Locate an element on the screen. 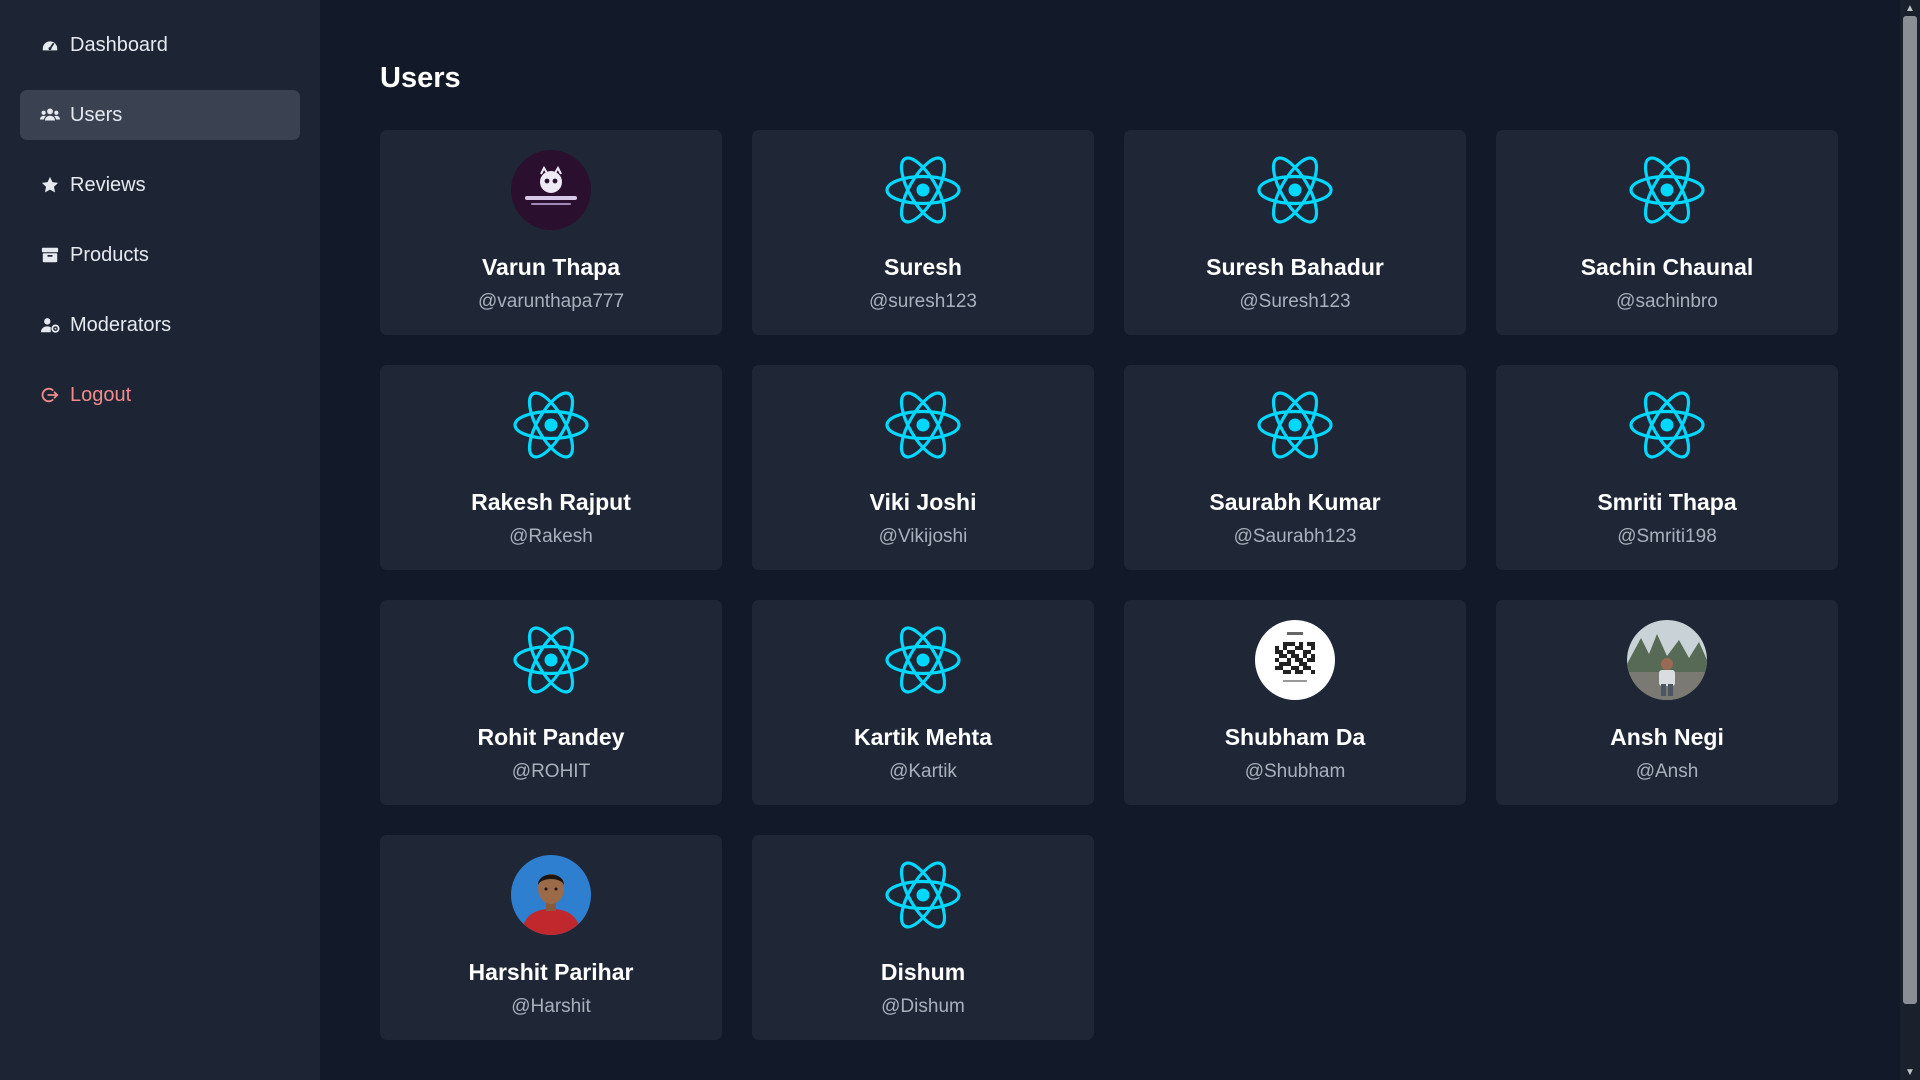  user-name: Rohit Pandey is located at coordinates (551, 737).